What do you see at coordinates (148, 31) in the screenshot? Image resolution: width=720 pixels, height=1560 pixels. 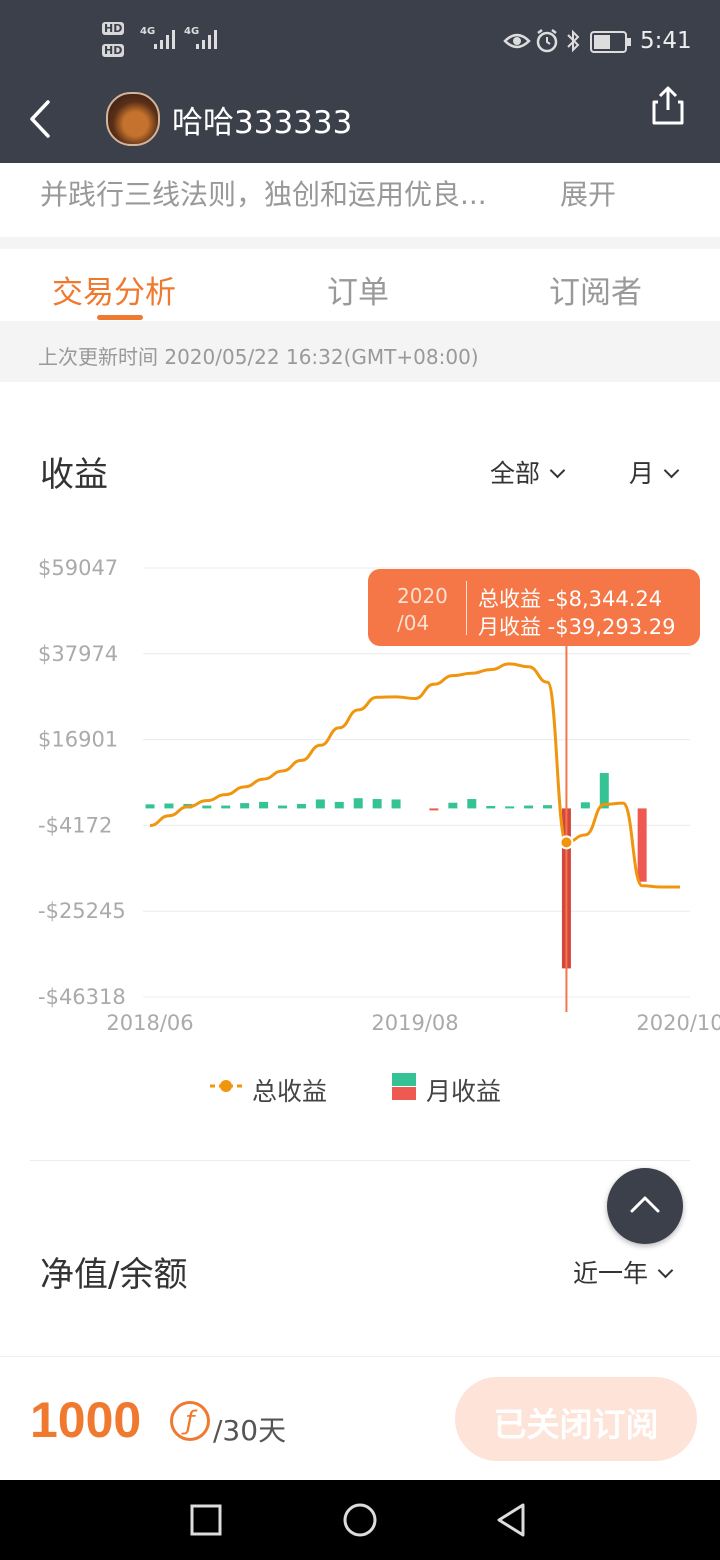 I see `network-type: 4G` at bounding box center [148, 31].